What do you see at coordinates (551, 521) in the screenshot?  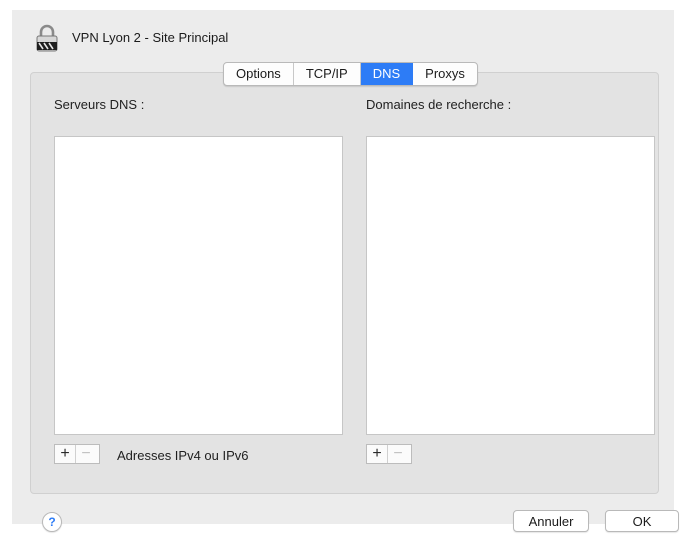 I see `cancel-button: Annuler` at bounding box center [551, 521].